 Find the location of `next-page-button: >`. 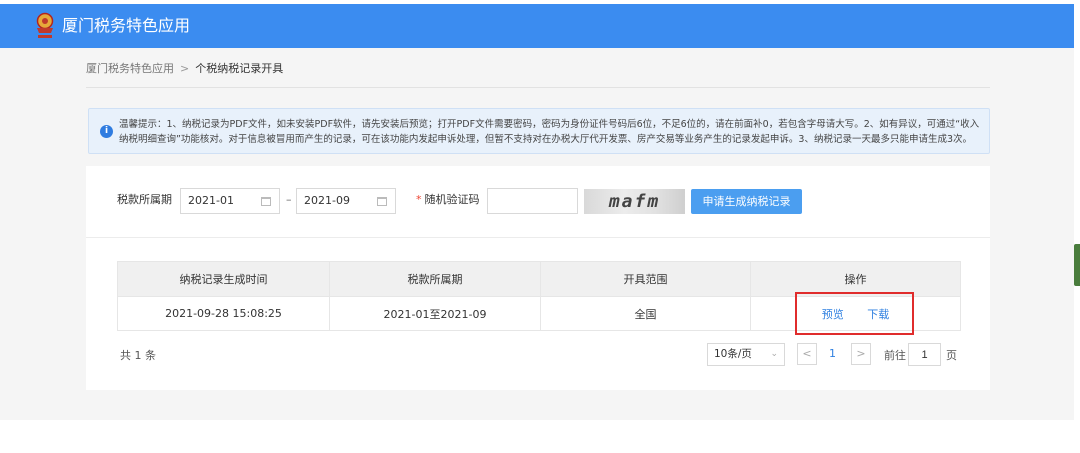

next-page-button: > is located at coordinates (861, 354).